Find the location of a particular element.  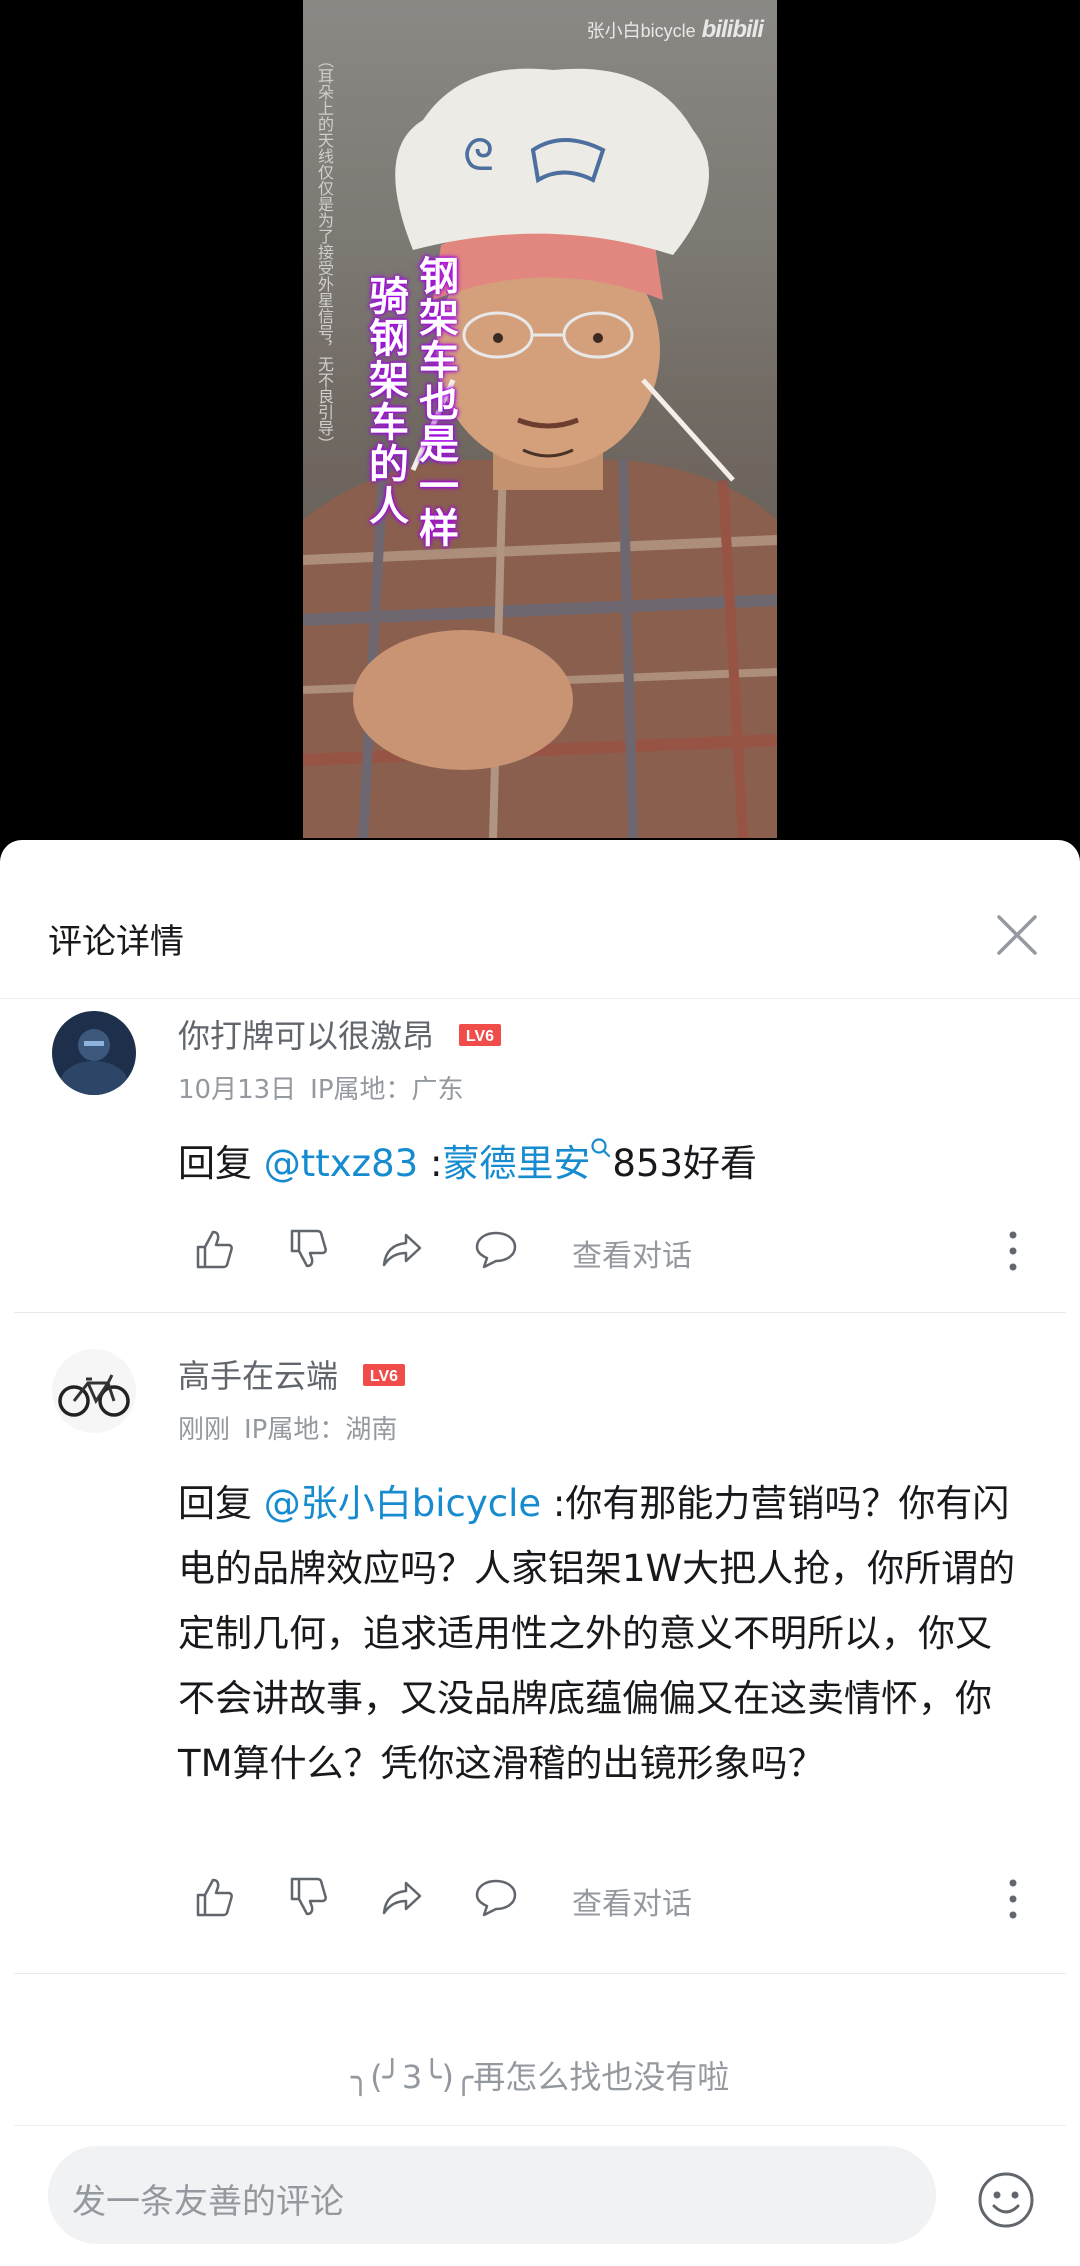

comment-ip: IP属地：湖南 is located at coordinates (321, 1430).